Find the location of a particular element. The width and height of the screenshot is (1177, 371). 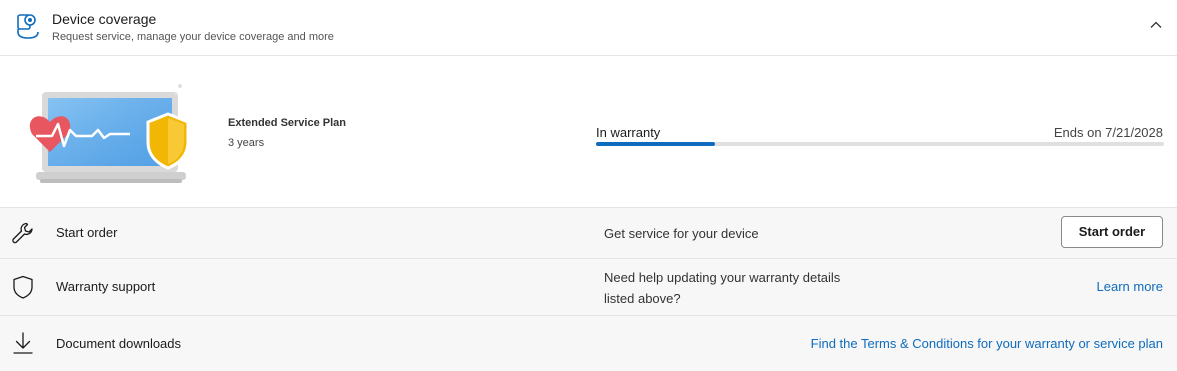

chevron-up-icon is located at coordinates (1156, 25).